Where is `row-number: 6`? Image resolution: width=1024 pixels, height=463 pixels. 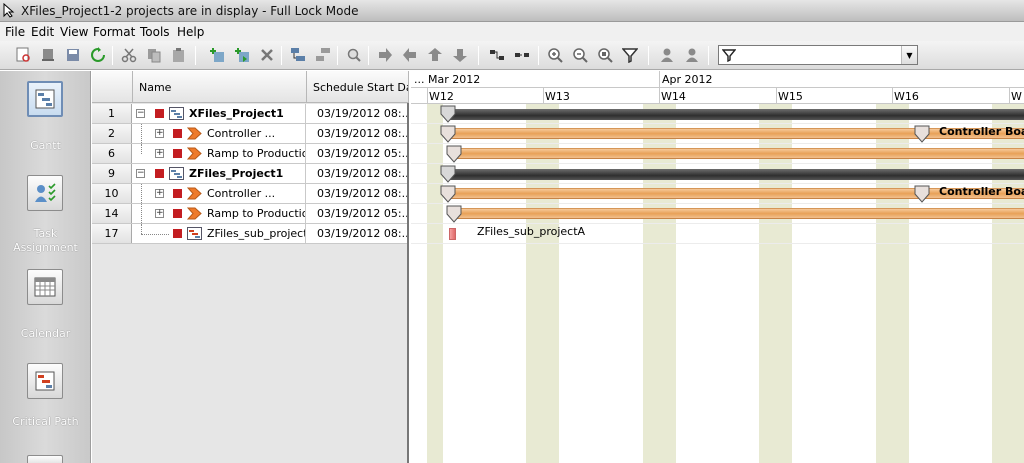
row-number: 6 is located at coordinates (112, 153).